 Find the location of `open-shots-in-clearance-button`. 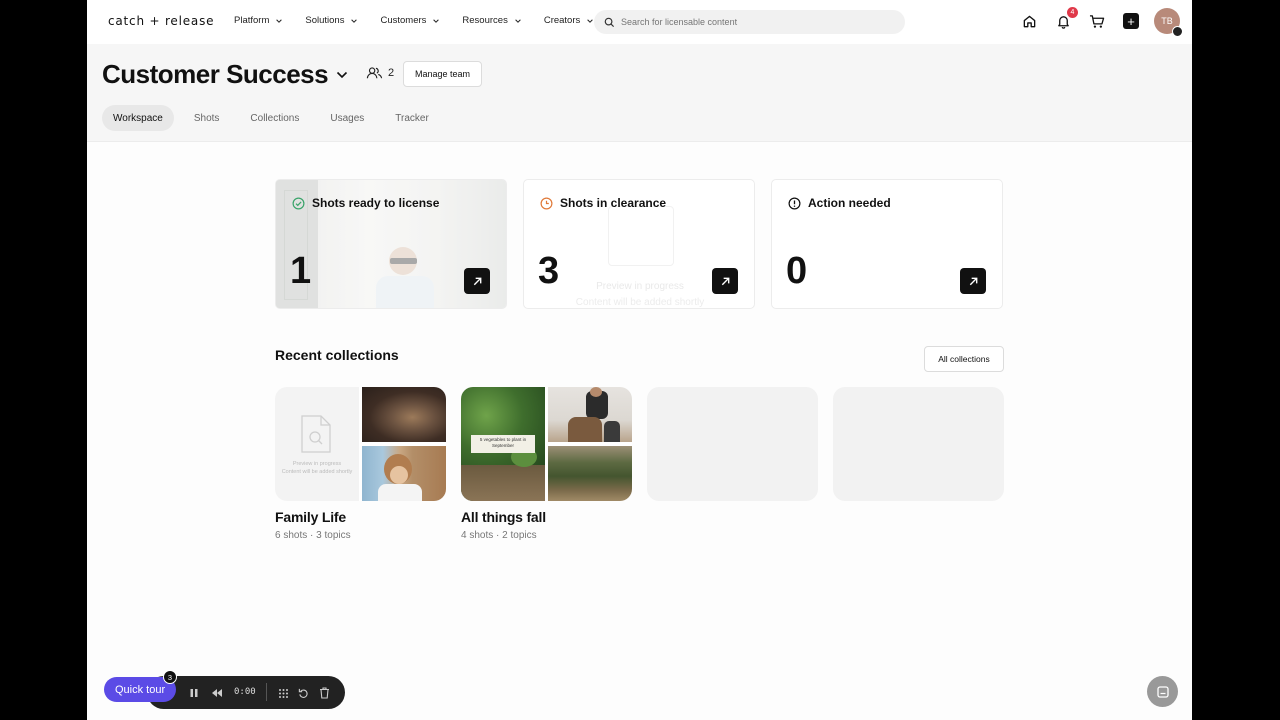

open-shots-in-clearance-button is located at coordinates (725, 281).